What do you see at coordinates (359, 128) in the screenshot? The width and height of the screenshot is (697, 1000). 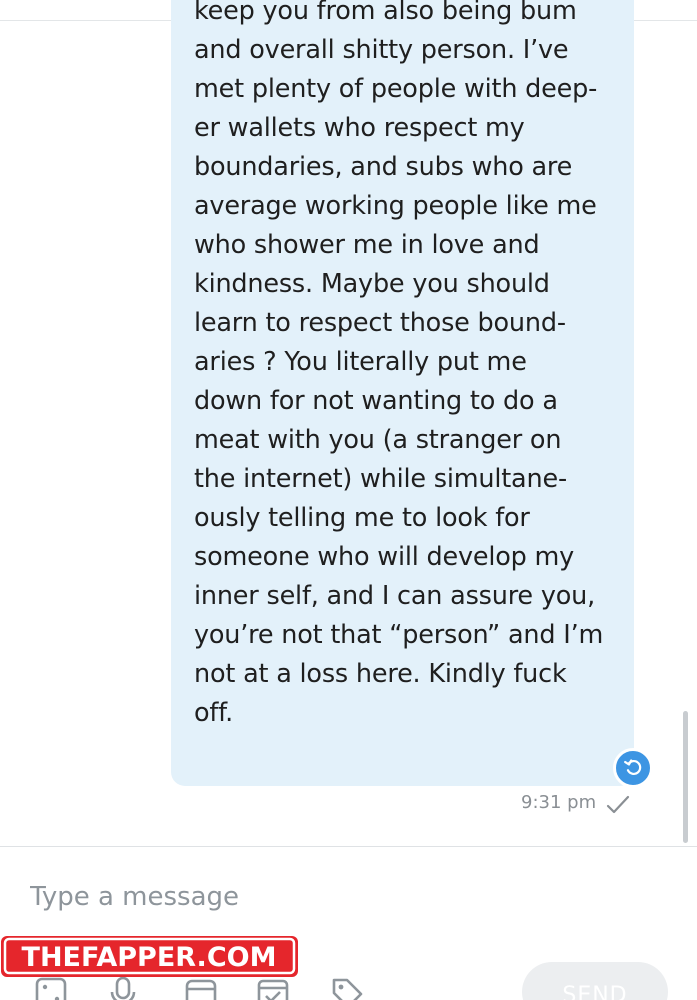 I see `message-line: er wallets who respect my` at bounding box center [359, 128].